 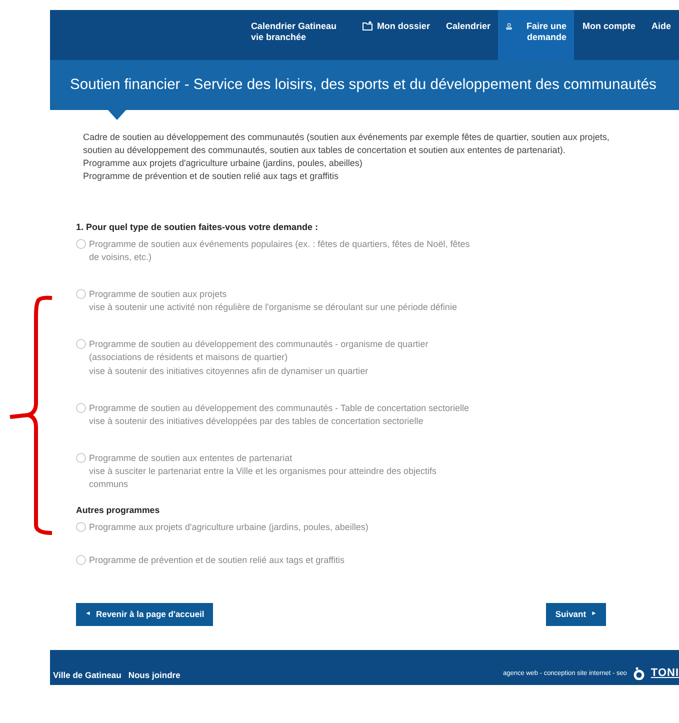 I want to click on option-label: Programme de soutien au développement des communautés - Table de concertation sectorielle, so click(x=279, y=408).